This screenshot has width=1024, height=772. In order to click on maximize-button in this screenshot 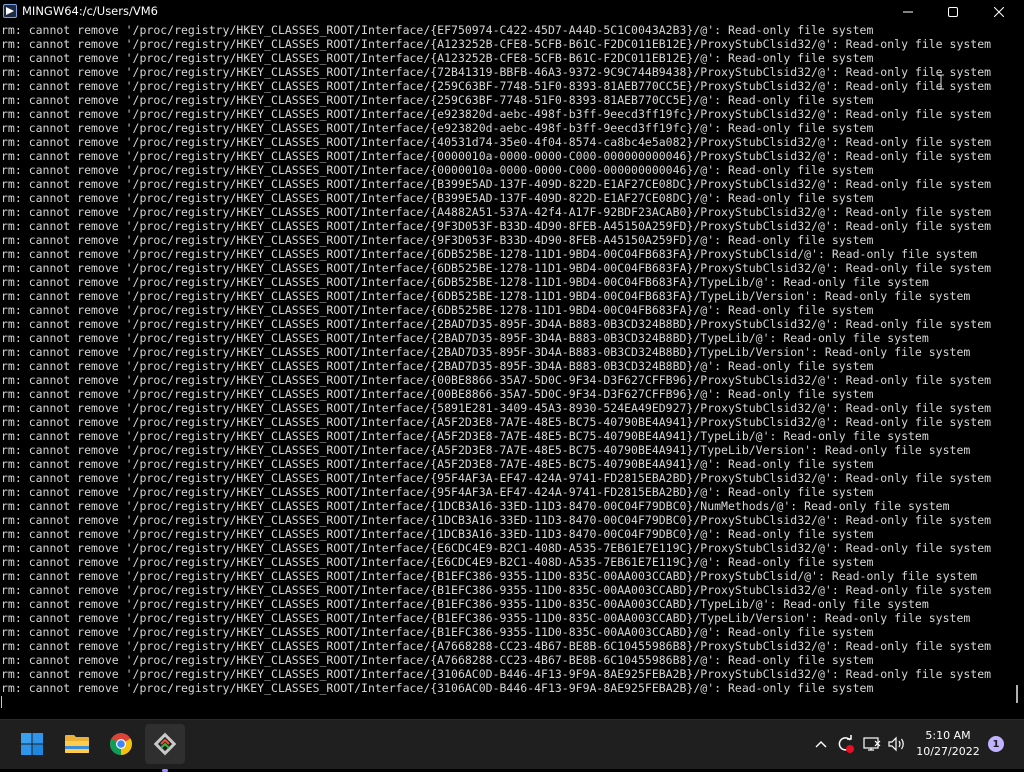, I will do `click(953, 11)`.